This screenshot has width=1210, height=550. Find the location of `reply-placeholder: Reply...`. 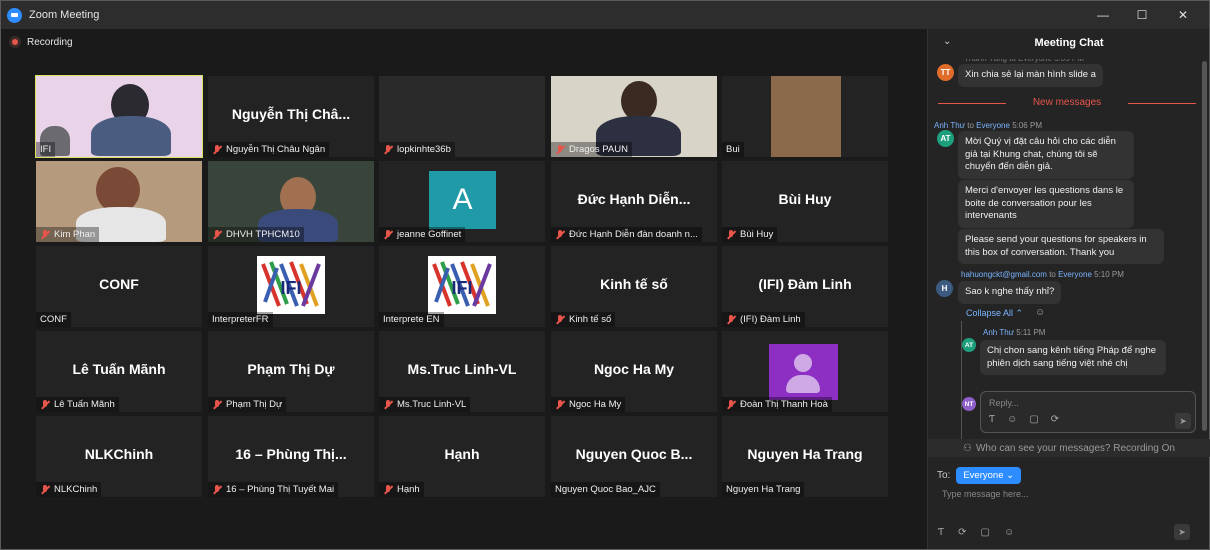

reply-placeholder: Reply... is located at coordinates (1004, 403).